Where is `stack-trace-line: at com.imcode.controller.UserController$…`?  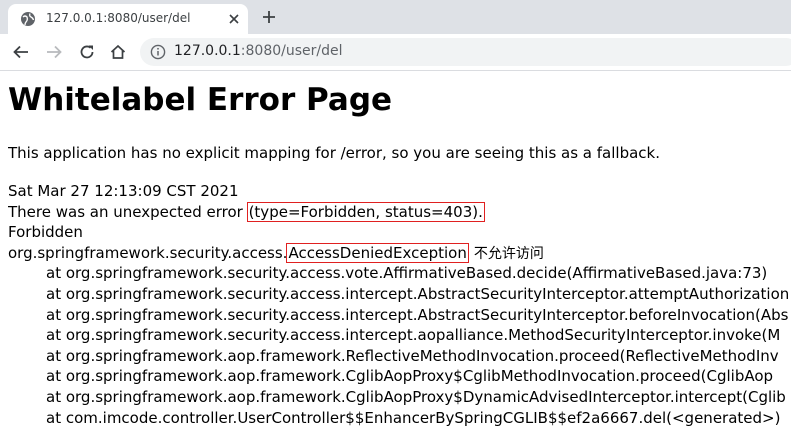 stack-trace-line: at com.imcode.controller.UserController$… is located at coordinates (413, 417).